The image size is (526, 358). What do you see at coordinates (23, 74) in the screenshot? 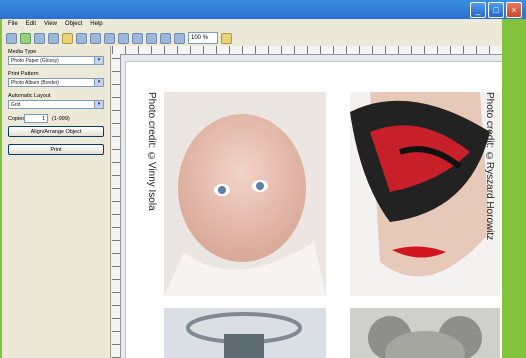
I see `print-pattern-label: Print Pattern` at bounding box center [23, 74].